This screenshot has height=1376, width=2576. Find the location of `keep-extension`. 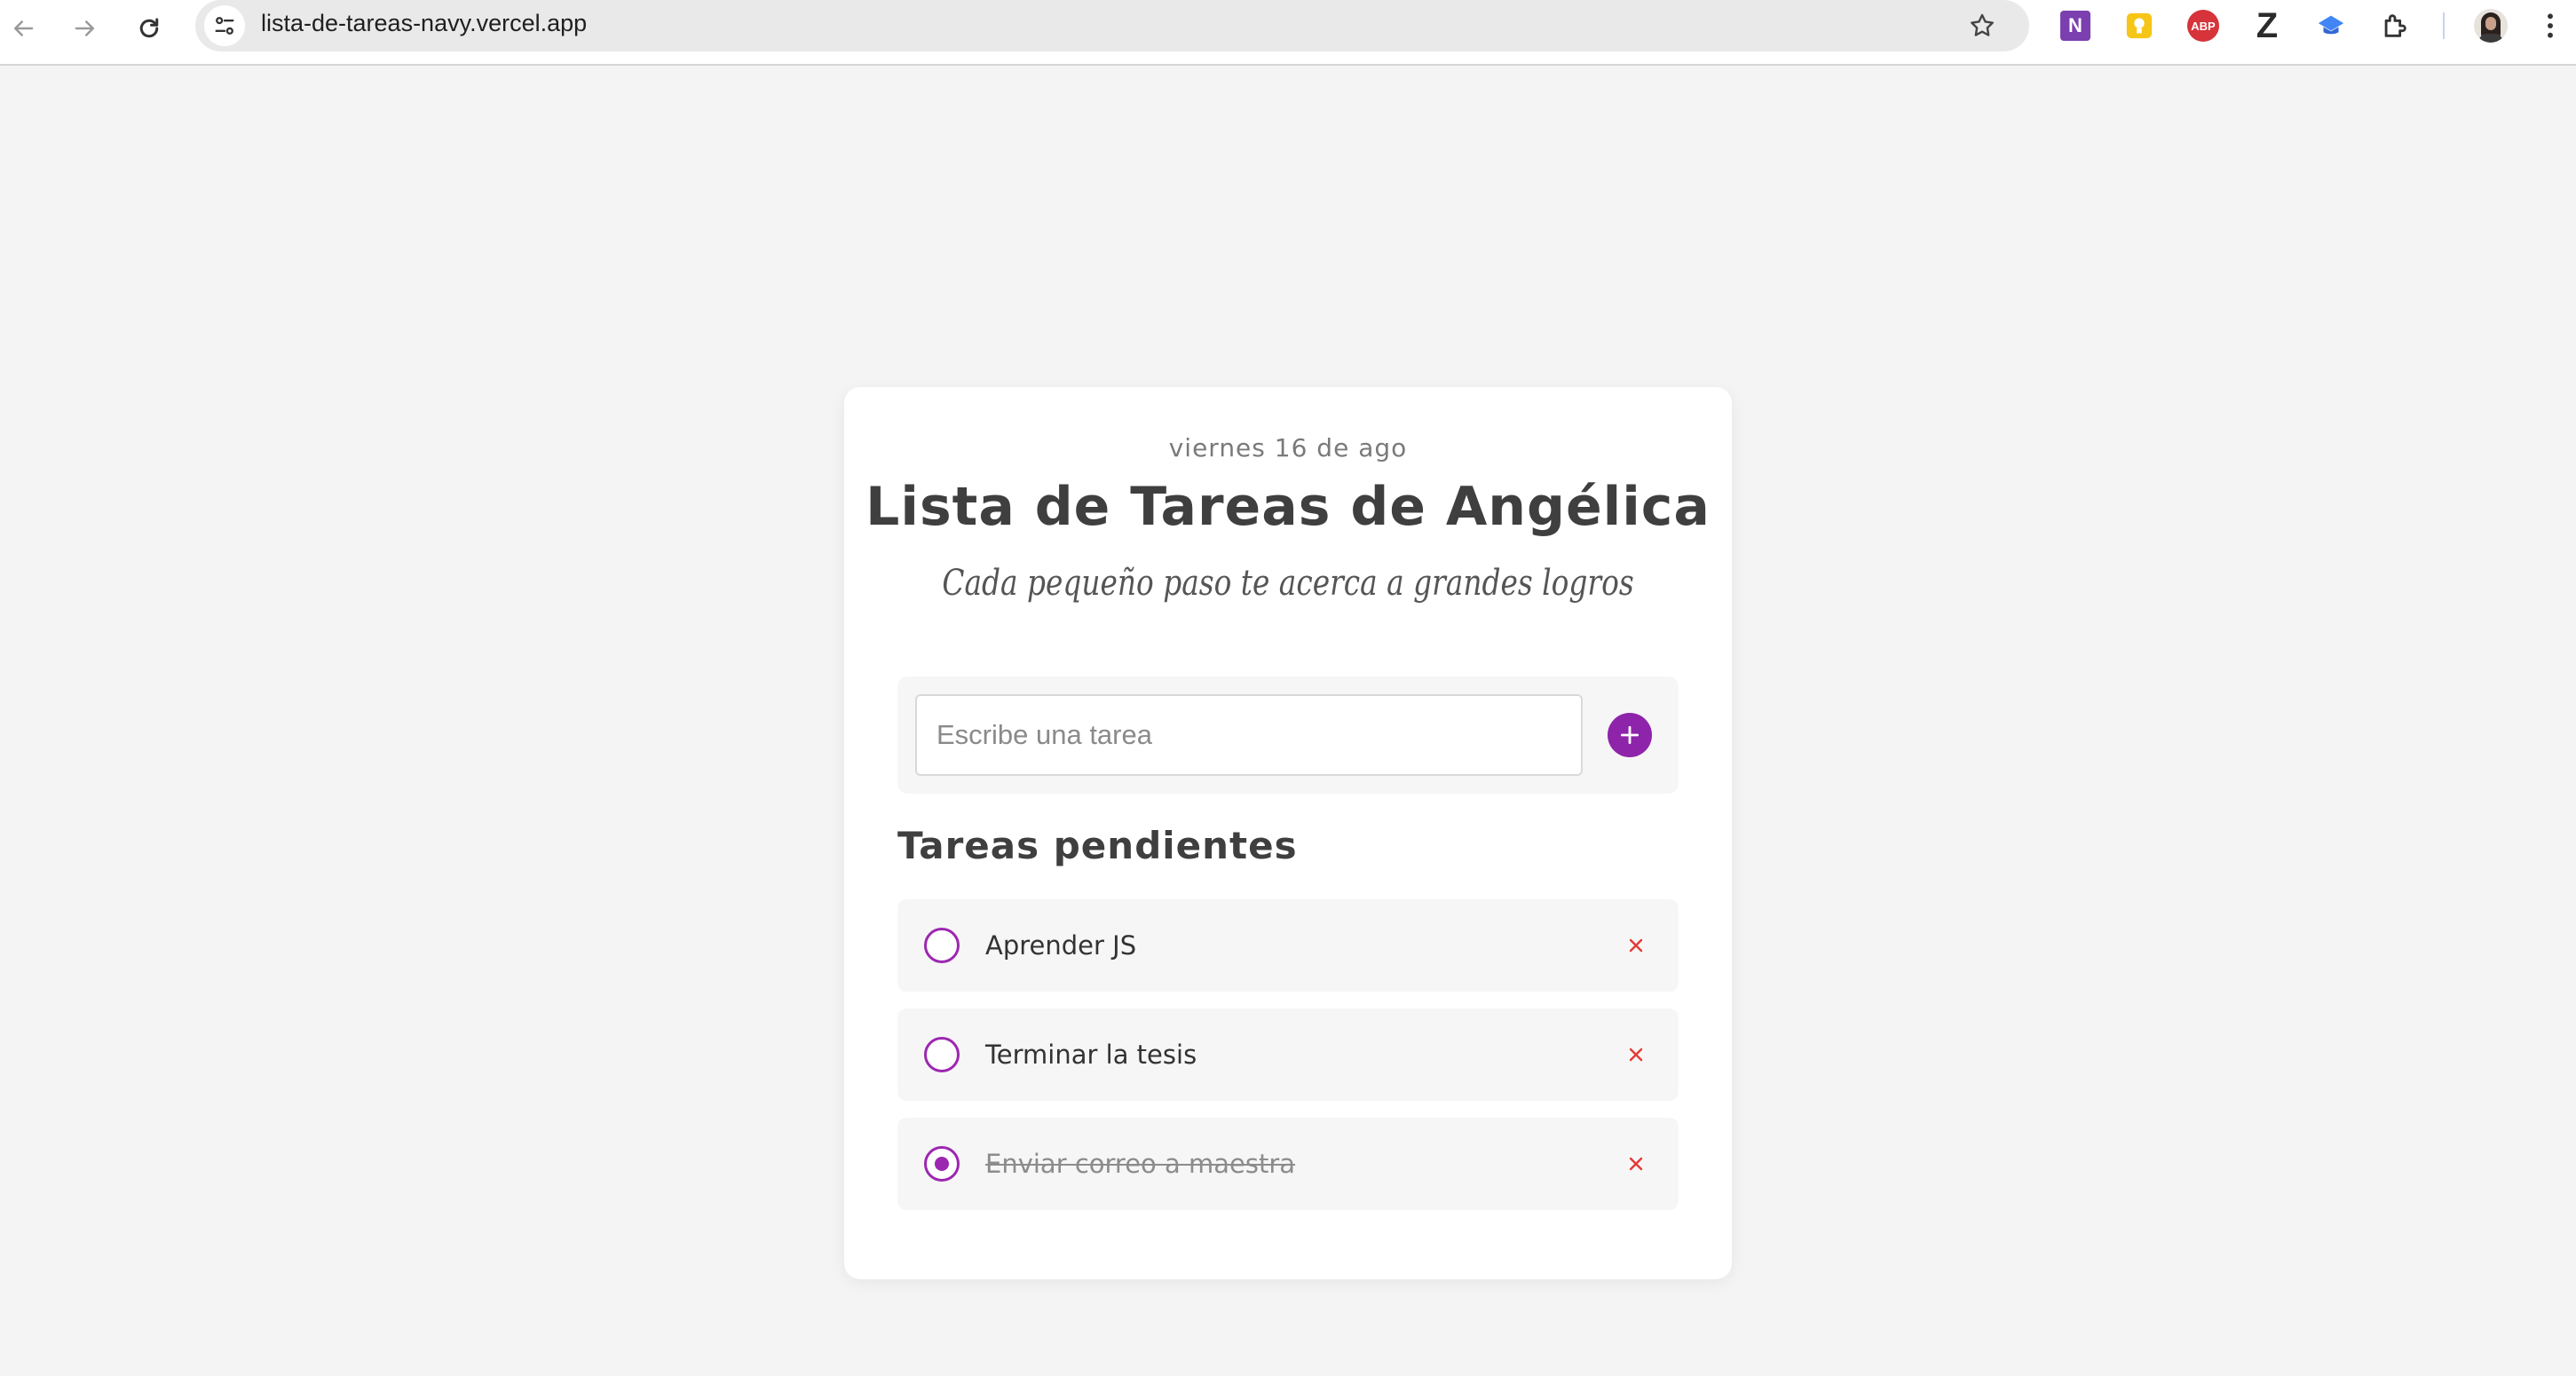

keep-extension is located at coordinates (2139, 25).